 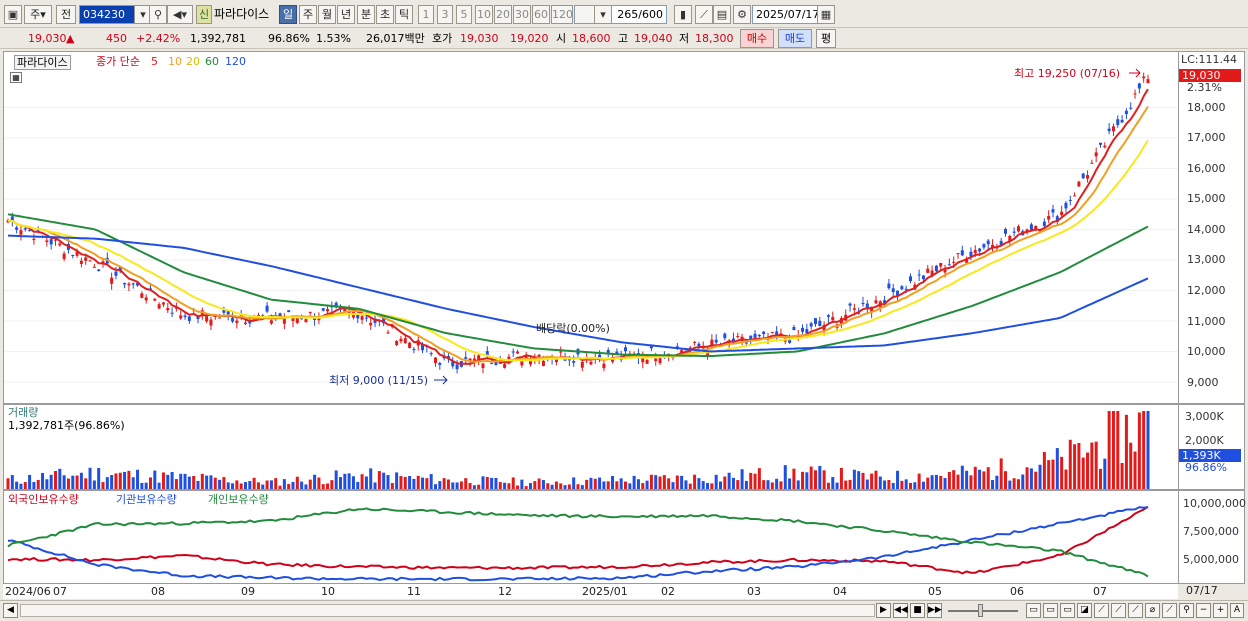 I want to click on forward-icon: ▶▶, so click(x=934, y=610).